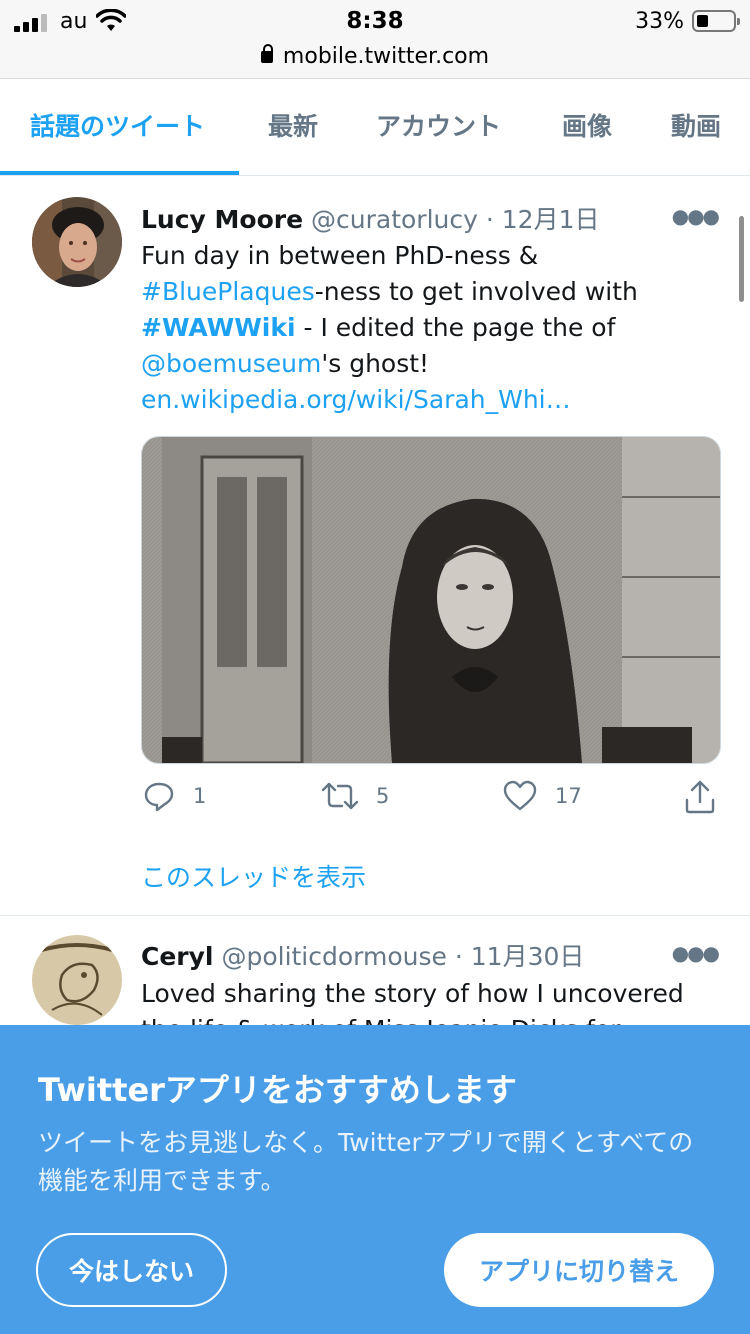 The width and height of the screenshot is (750, 1334). Describe the element at coordinates (333, 956) in the screenshot. I see `author-handle: @politicdormouse` at that location.